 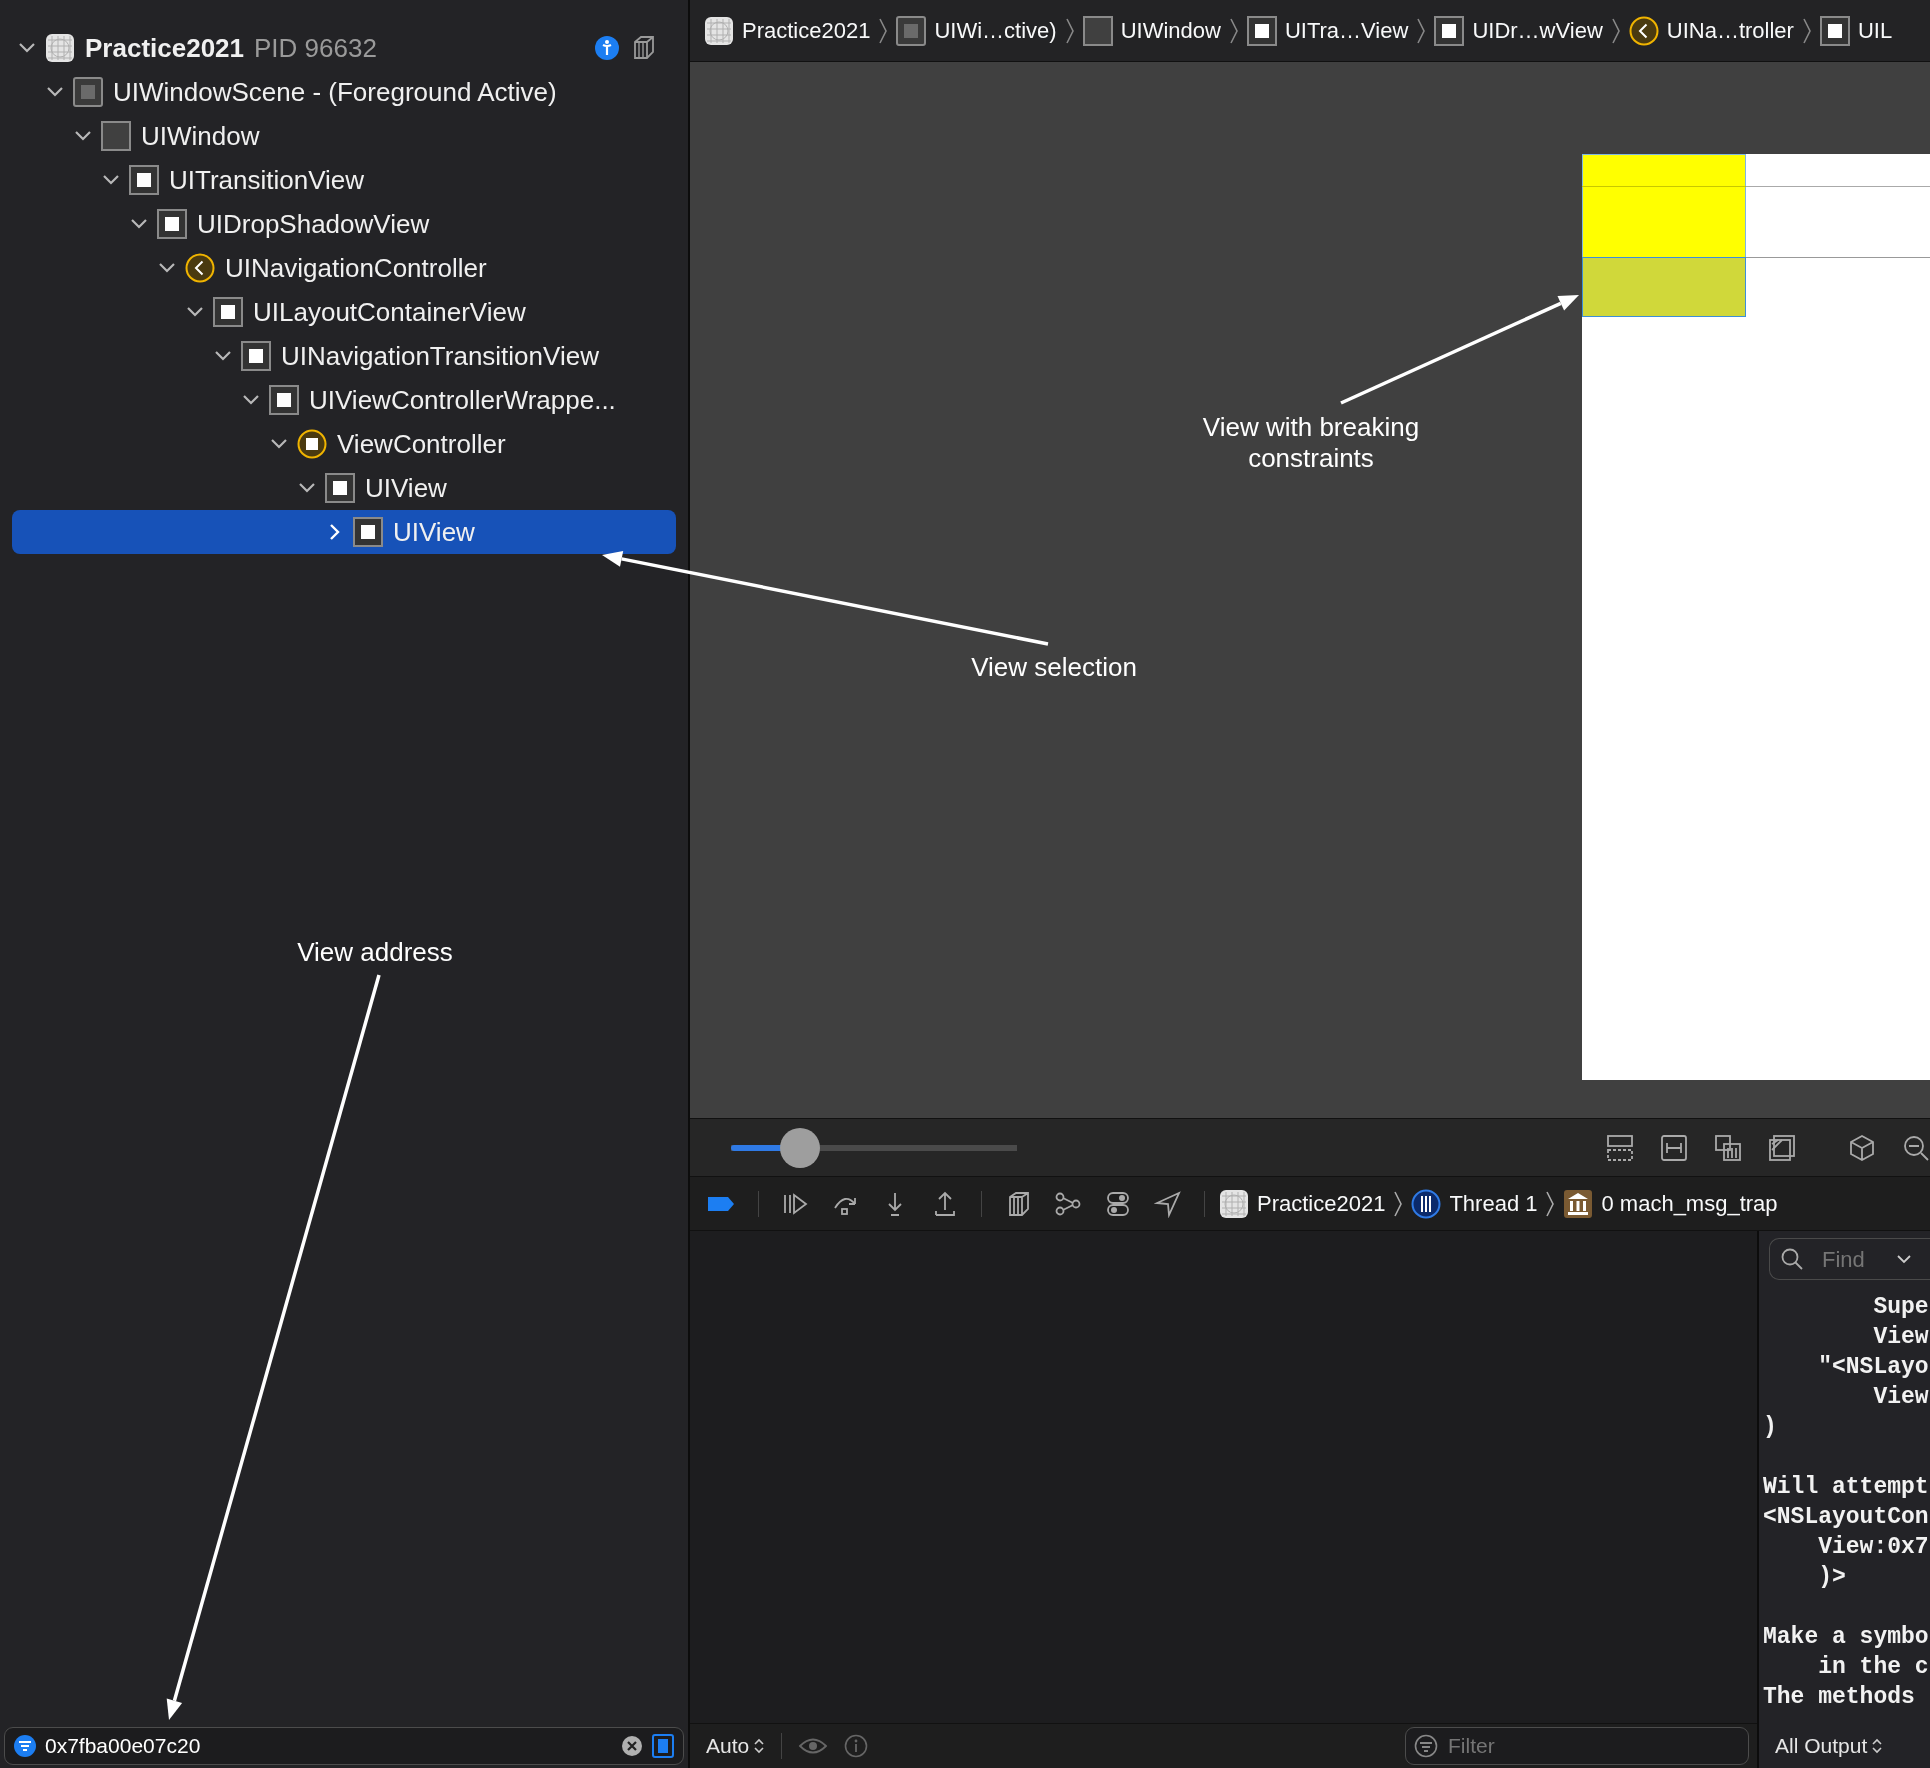 I want to click on info-icon, so click(x=856, y=1746).